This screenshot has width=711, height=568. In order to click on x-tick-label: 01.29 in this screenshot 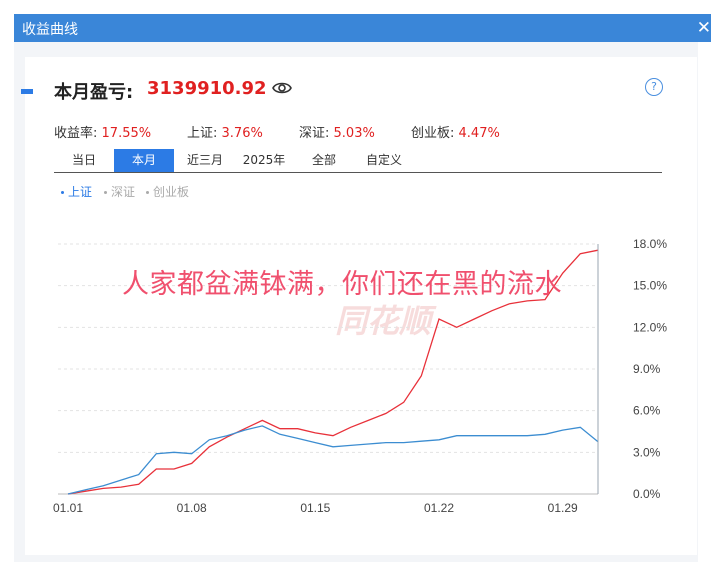, I will do `click(563, 508)`.